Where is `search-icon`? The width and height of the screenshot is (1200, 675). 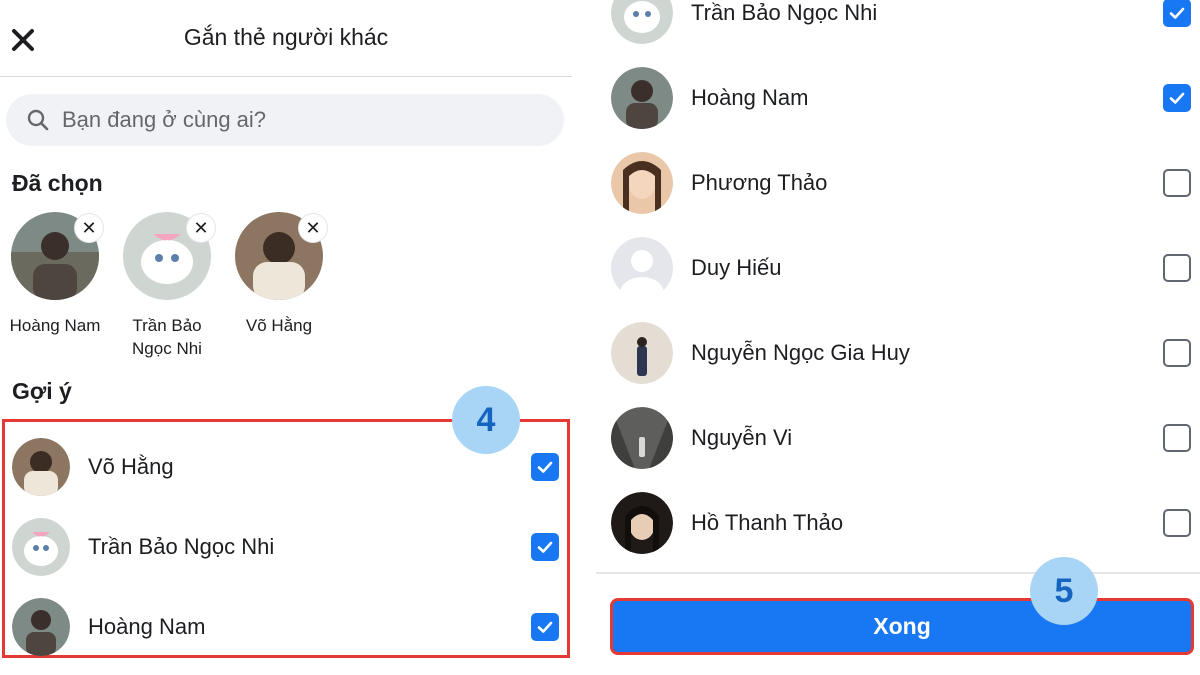
search-icon is located at coordinates (38, 120).